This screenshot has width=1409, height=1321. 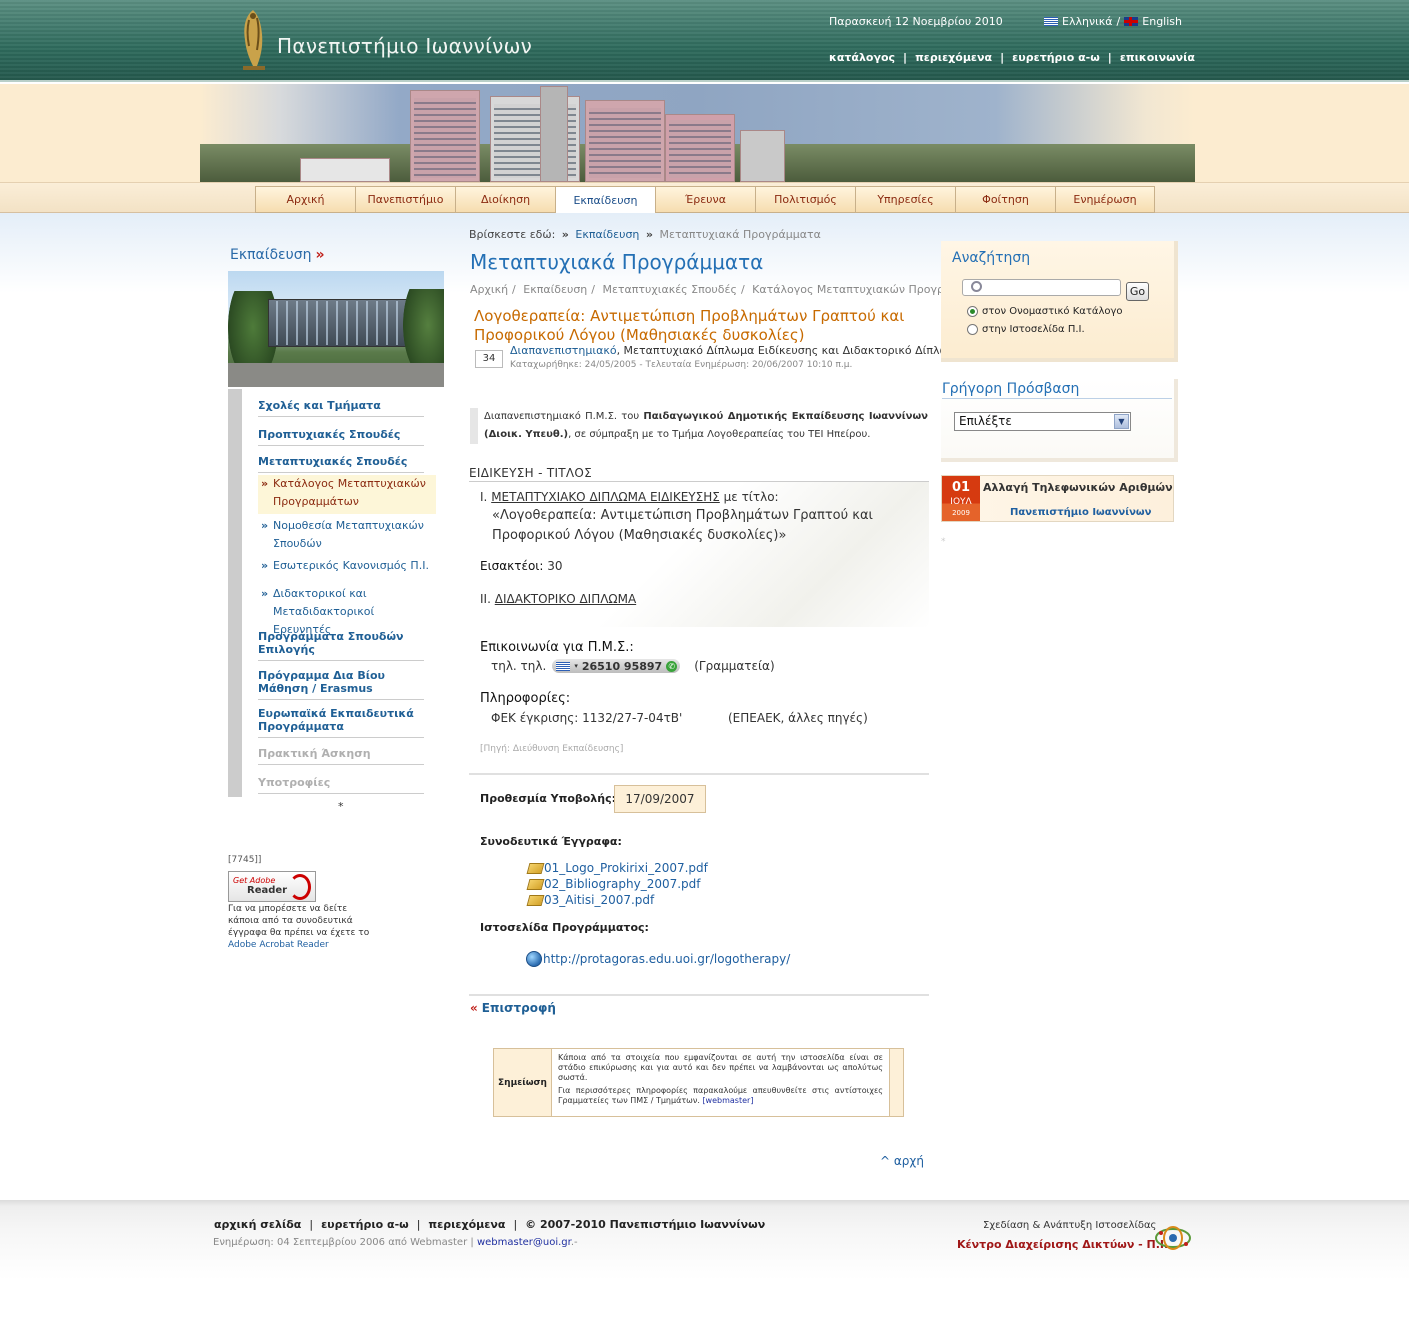 What do you see at coordinates (524, 1242) in the screenshot?
I see `webmaster-email-link: webmaster@uoi.gr` at bounding box center [524, 1242].